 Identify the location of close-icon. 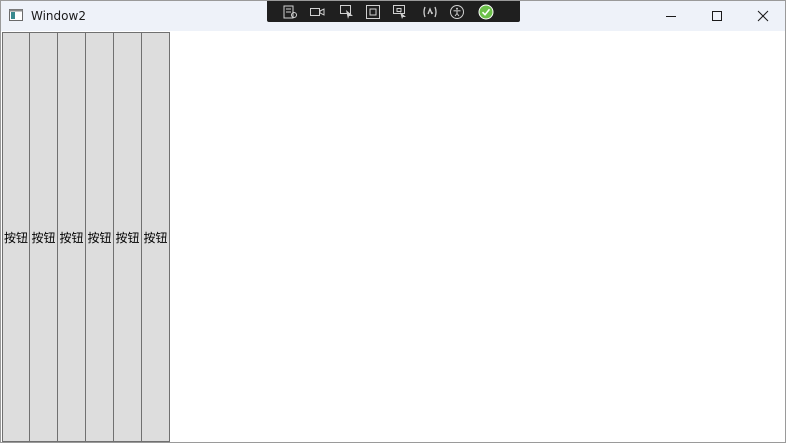
(763, 16).